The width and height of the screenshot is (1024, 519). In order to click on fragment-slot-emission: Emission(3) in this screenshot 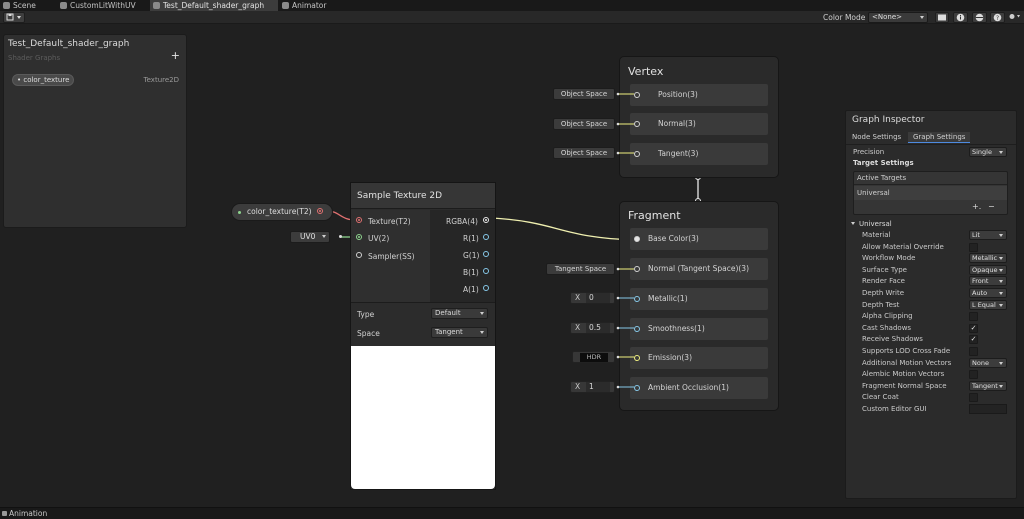, I will do `click(699, 358)`.